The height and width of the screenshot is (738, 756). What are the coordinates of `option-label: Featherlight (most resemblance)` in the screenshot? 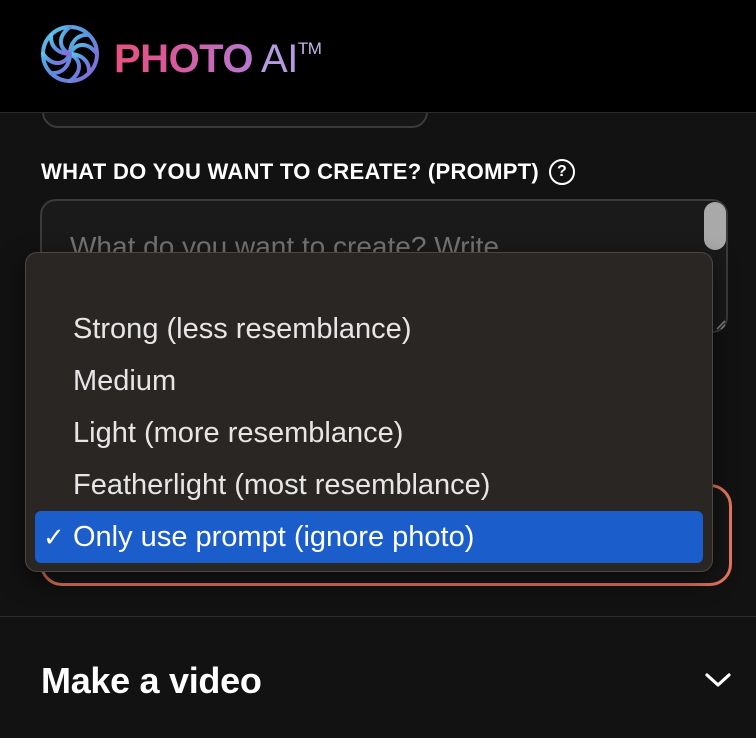 It's located at (282, 485).